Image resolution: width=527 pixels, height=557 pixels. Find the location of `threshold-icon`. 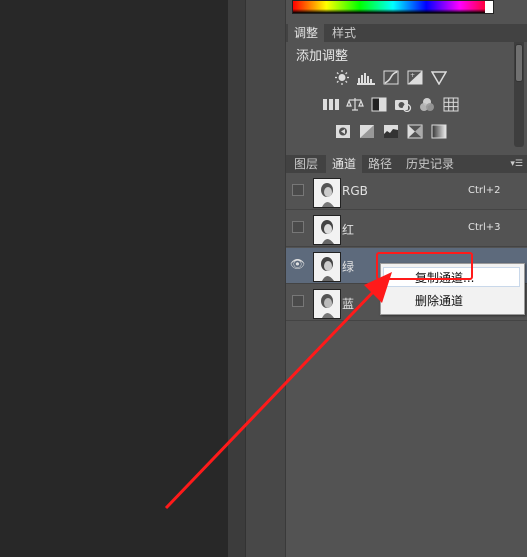

threshold-icon is located at coordinates (391, 131).